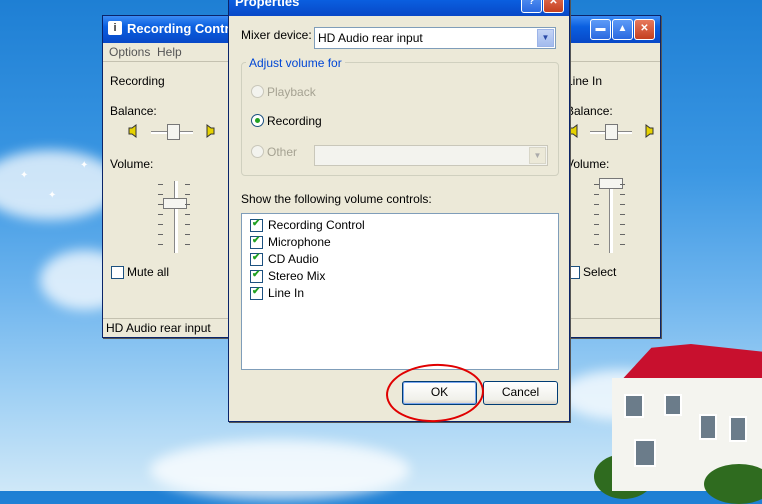  What do you see at coordinates (117, 272) in the screenshot?
I see `mute-all-checkbox` at bounding box center [117, 272].